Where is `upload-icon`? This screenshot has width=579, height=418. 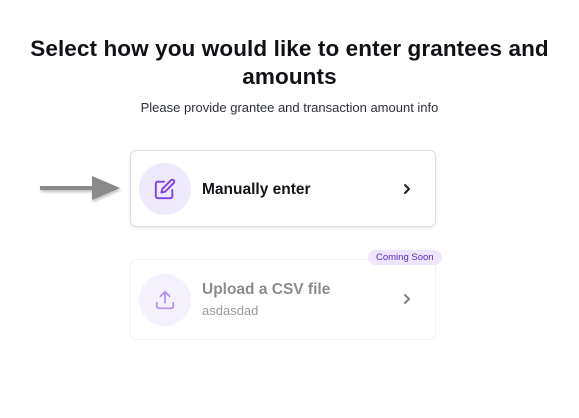
upload-icon is located at coordinates (165, 300).